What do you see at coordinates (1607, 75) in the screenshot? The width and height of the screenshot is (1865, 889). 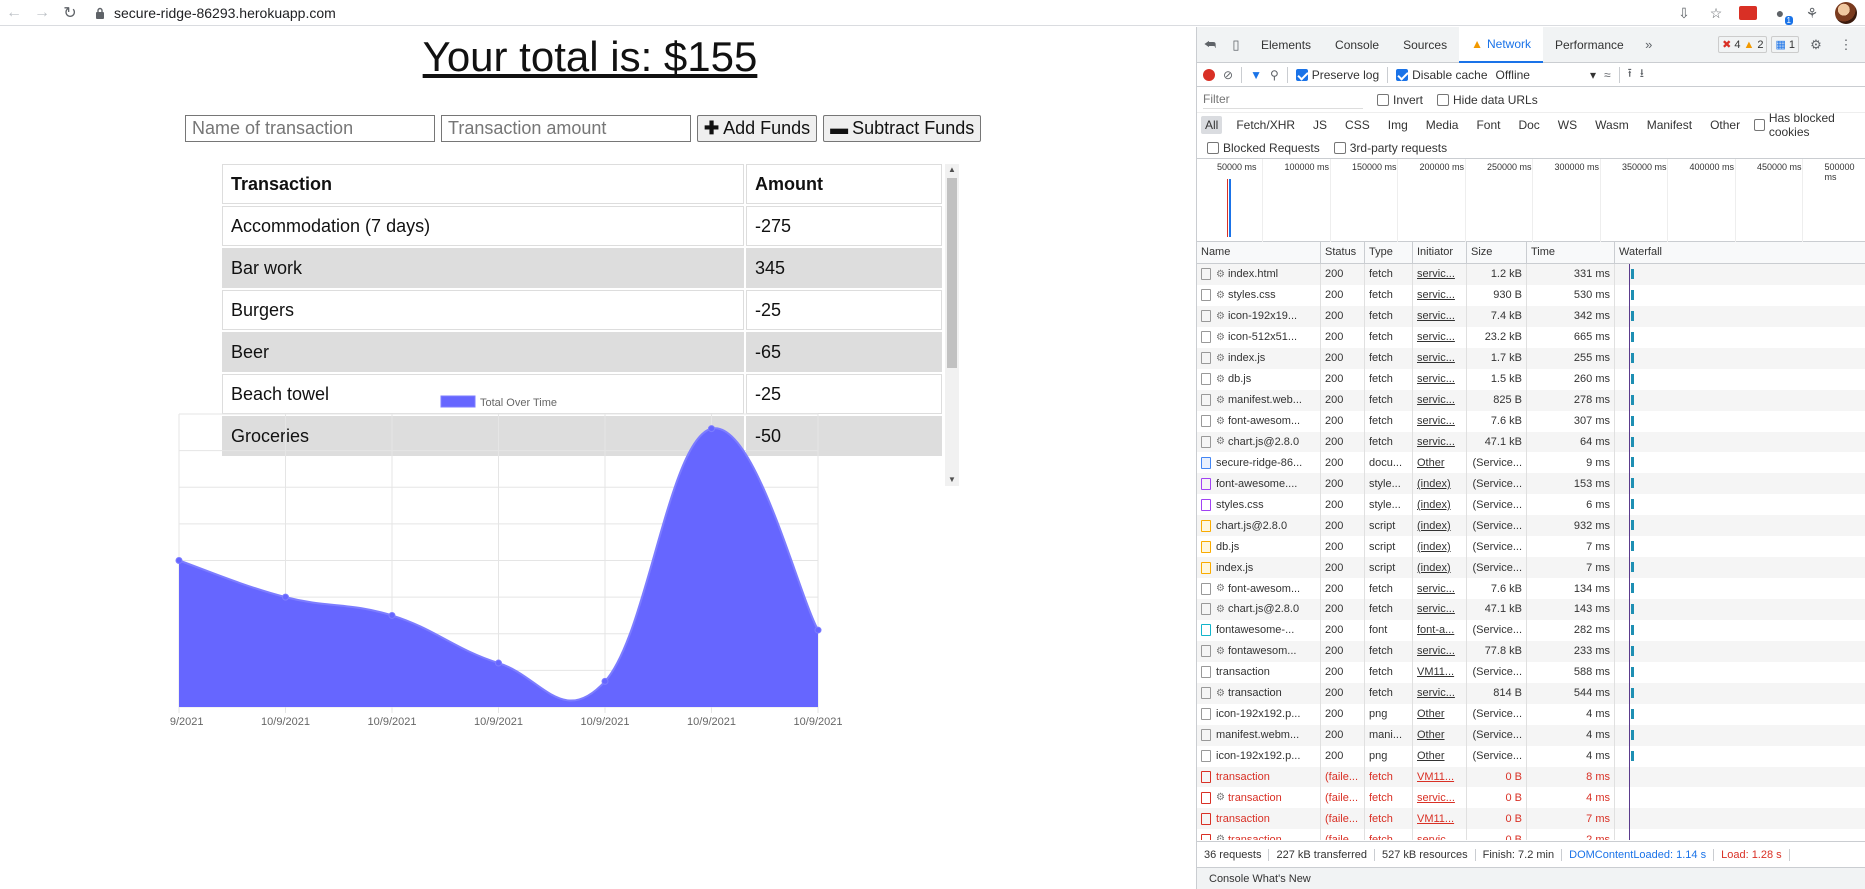 I see `network-conditions-icon: ≈` at bounding box center [1607, 75].